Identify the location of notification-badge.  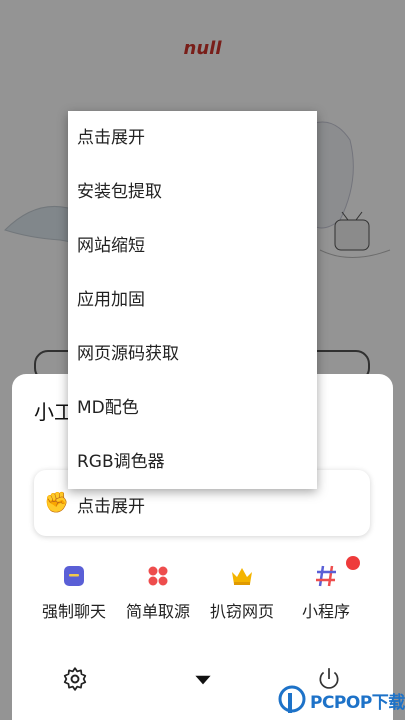
(353, 563).